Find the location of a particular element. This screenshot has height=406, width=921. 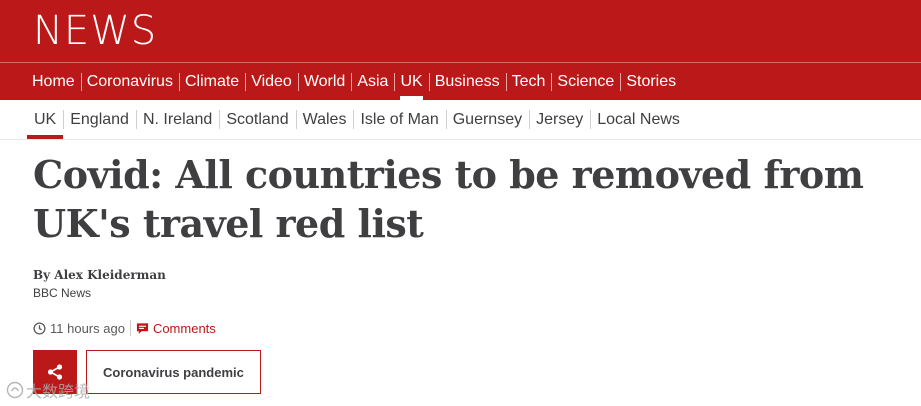

main-nav-item-world: World is located at coordinates (324, 81).